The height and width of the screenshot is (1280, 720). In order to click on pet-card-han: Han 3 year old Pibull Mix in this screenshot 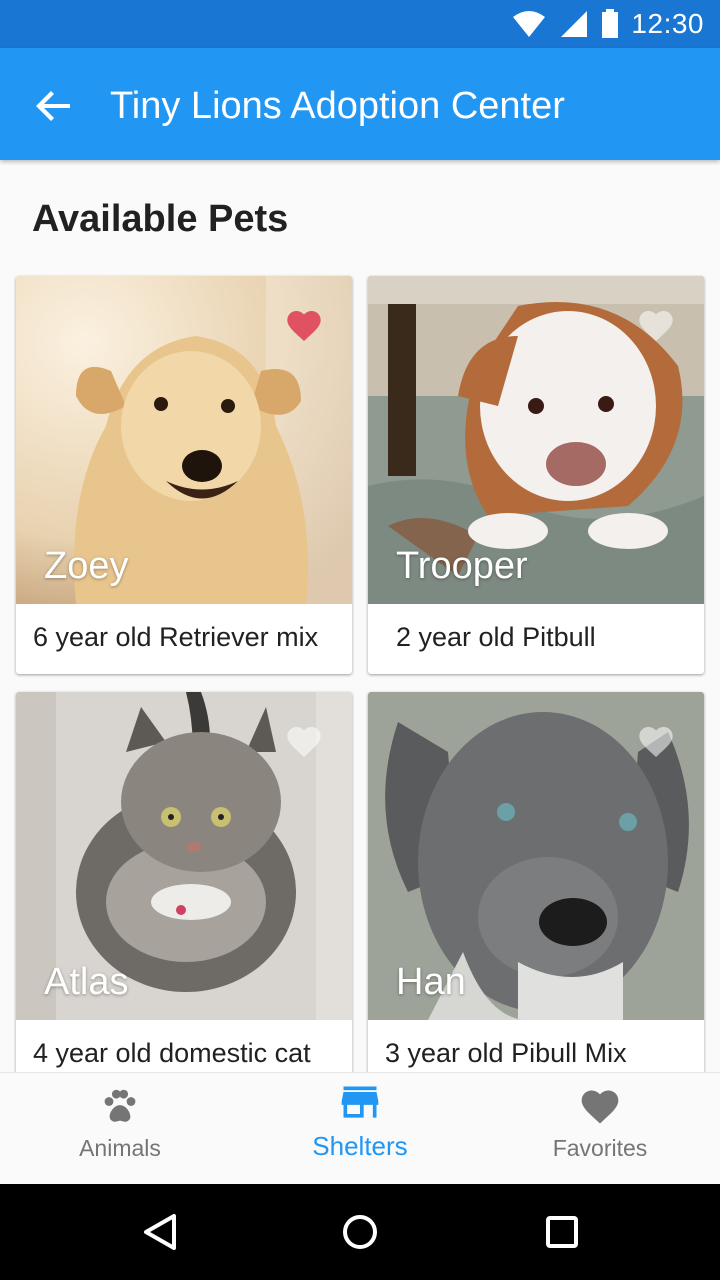, I will do `click(536, 882)`.